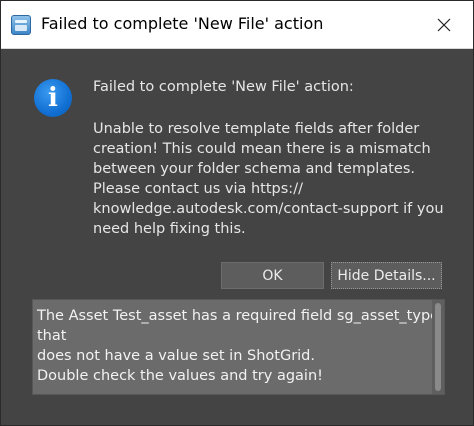 This screenshot has width=474, height=426. I want to click on scrollbar-thumb, so click(438, 347).